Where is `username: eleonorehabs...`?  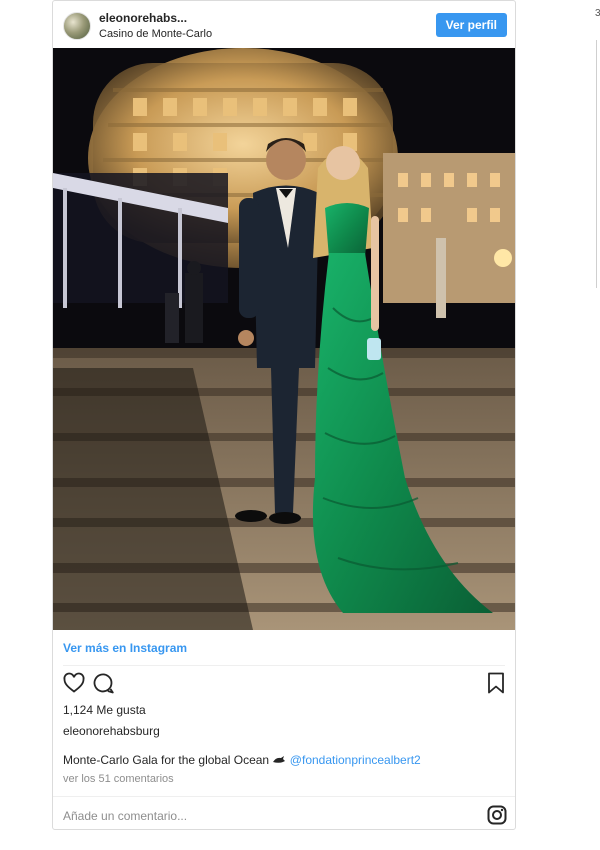
username: eleonorehabs... is located at coordinates (143, 18).